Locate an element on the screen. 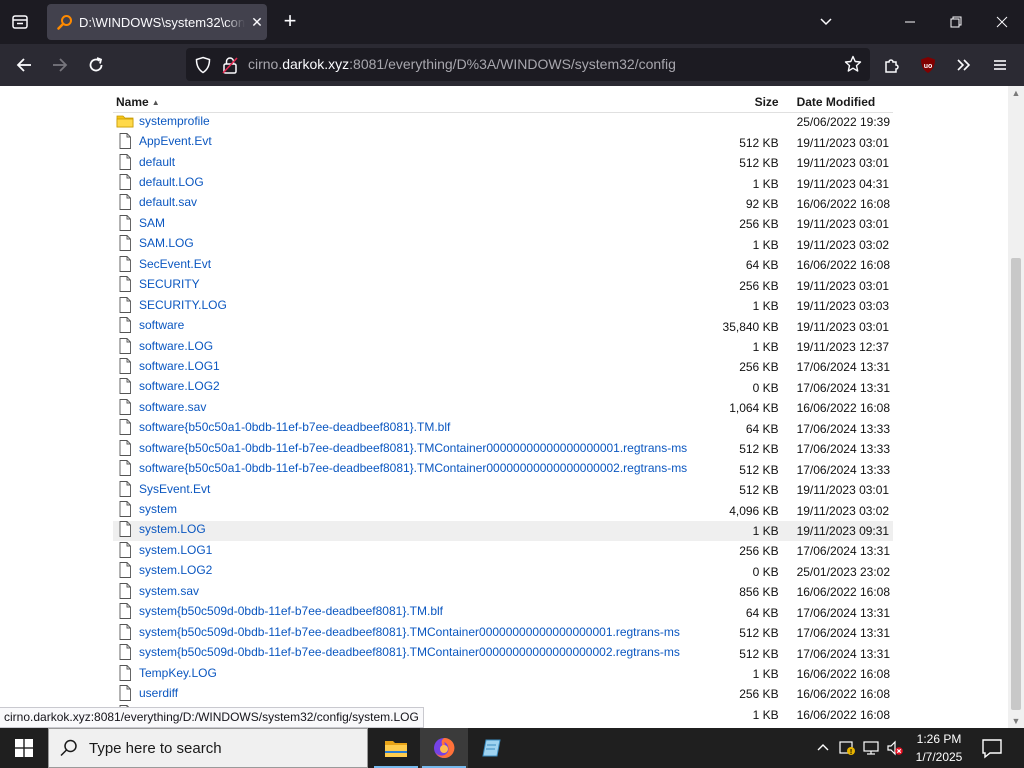 The height and width of the screenshot is (768, 1024). show-hidden-icons-chevron-icon is located at coordinates (823, 748).